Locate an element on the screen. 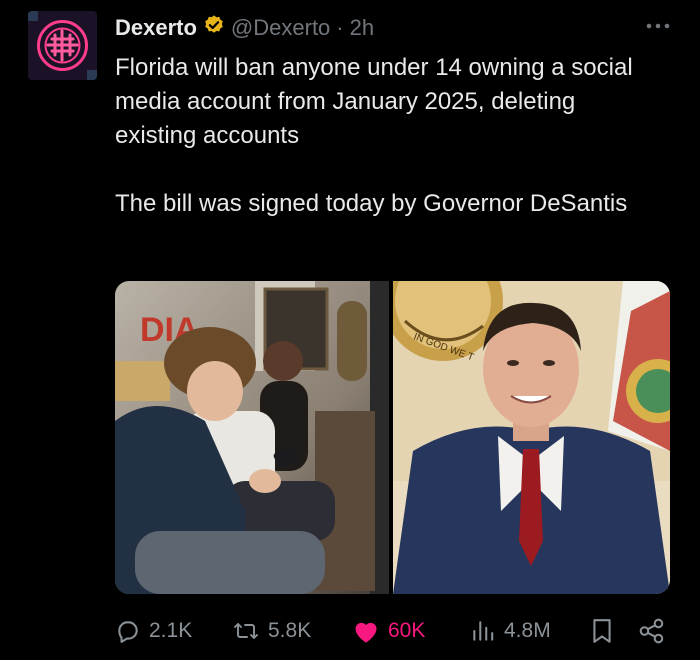 The width and height of the screenshot is (700, 660). share-icon is located at coordinates (651, 631).